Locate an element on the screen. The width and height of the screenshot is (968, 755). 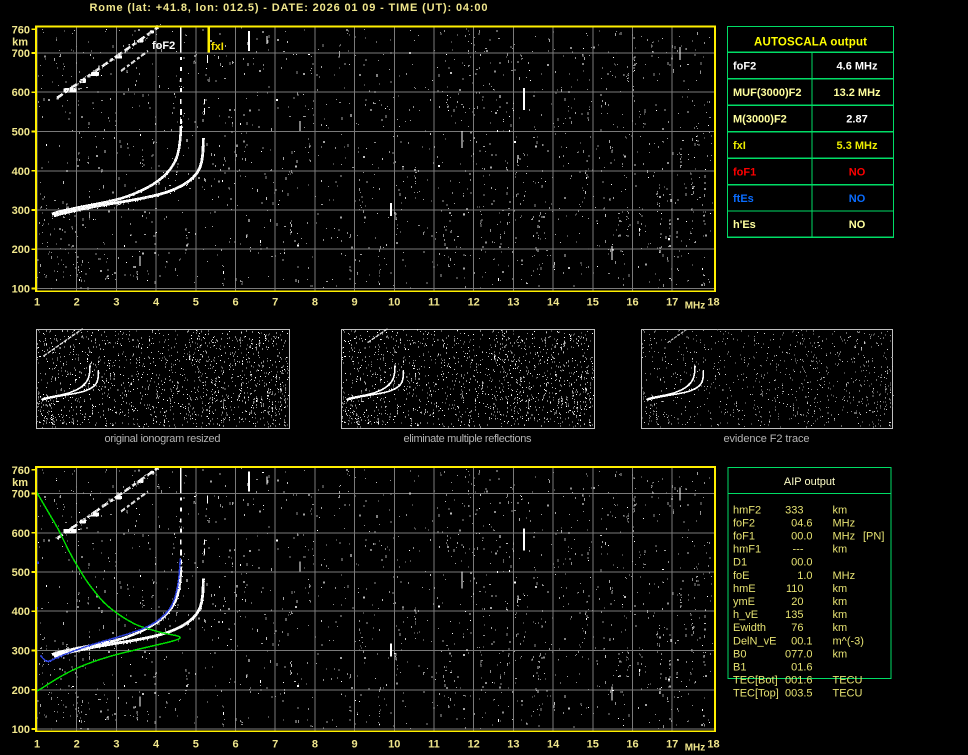
svg-text: 5 is located at coordinates (196, 745).